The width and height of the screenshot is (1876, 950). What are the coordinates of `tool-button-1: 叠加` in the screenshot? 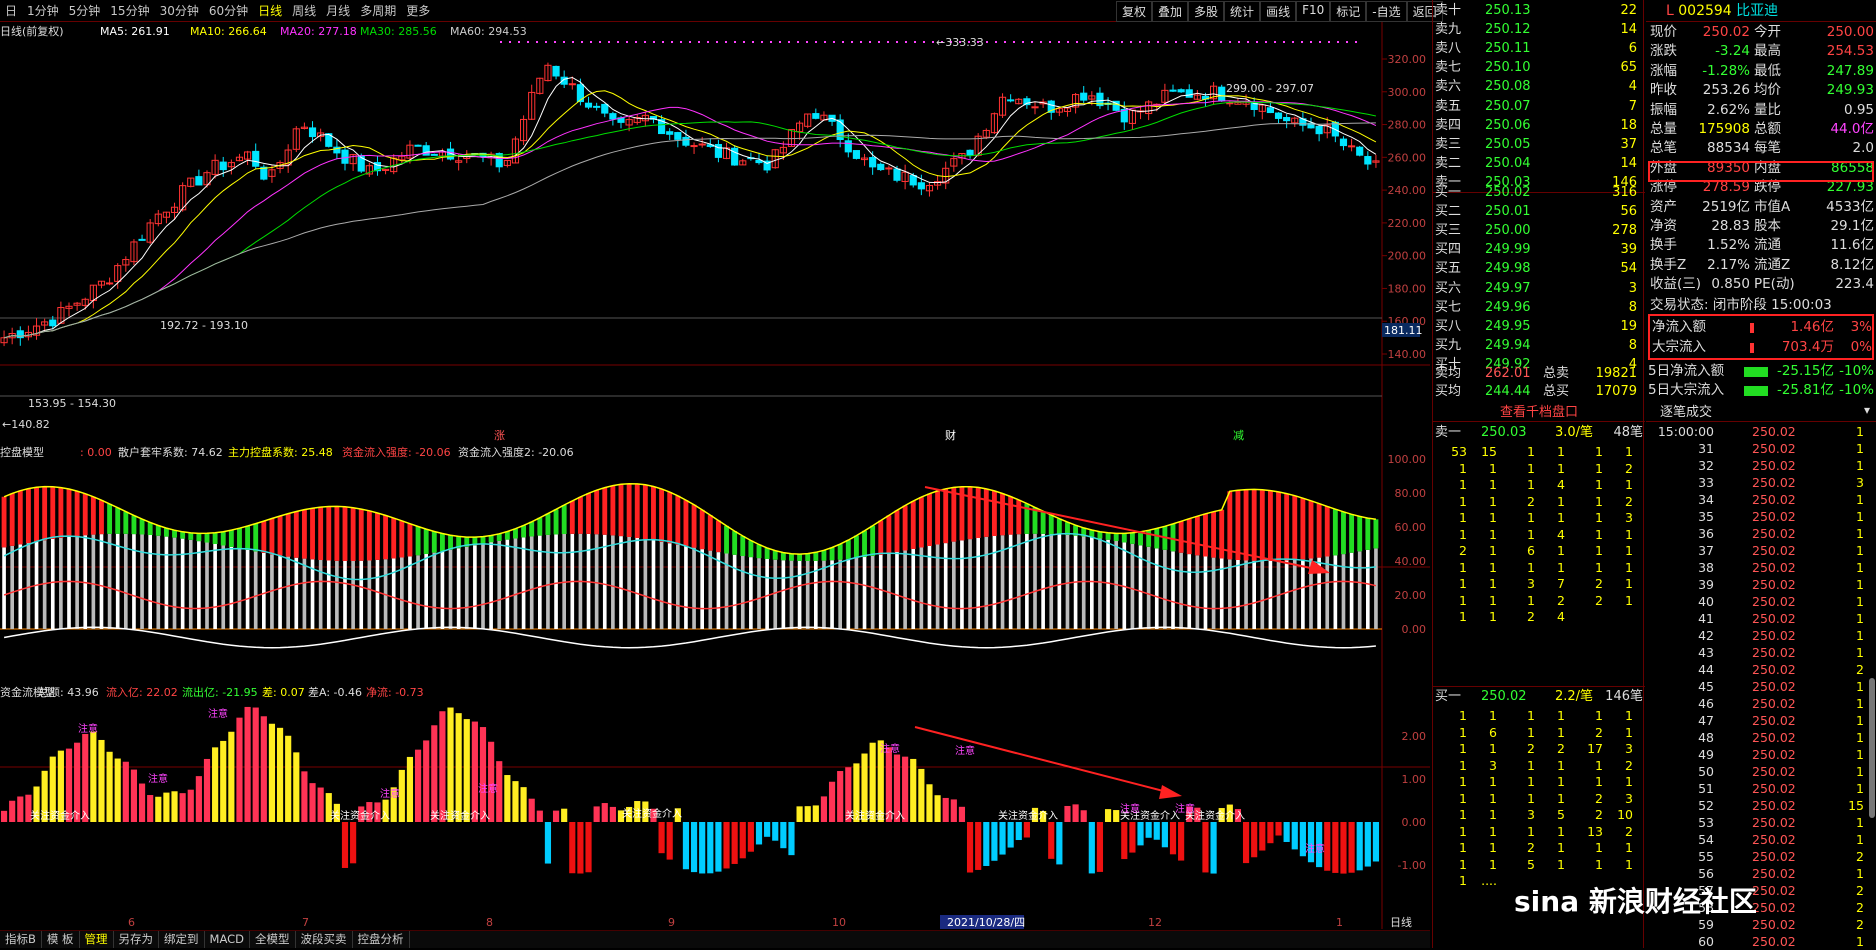 It's located at (1170, 11).